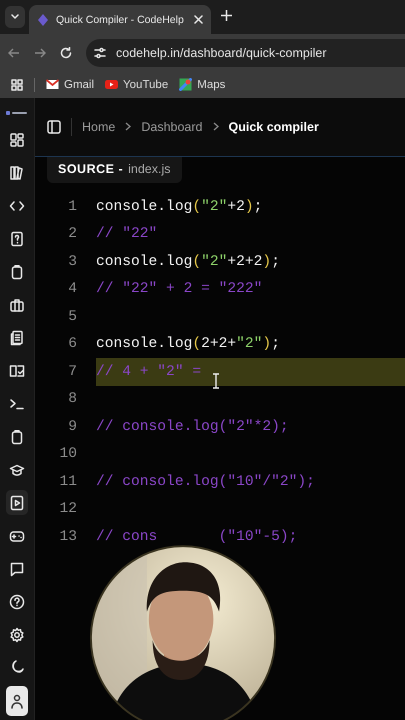  Describe the element at coordinates (72, 344) in the screenshot. I see `line-number: 6` at that location.